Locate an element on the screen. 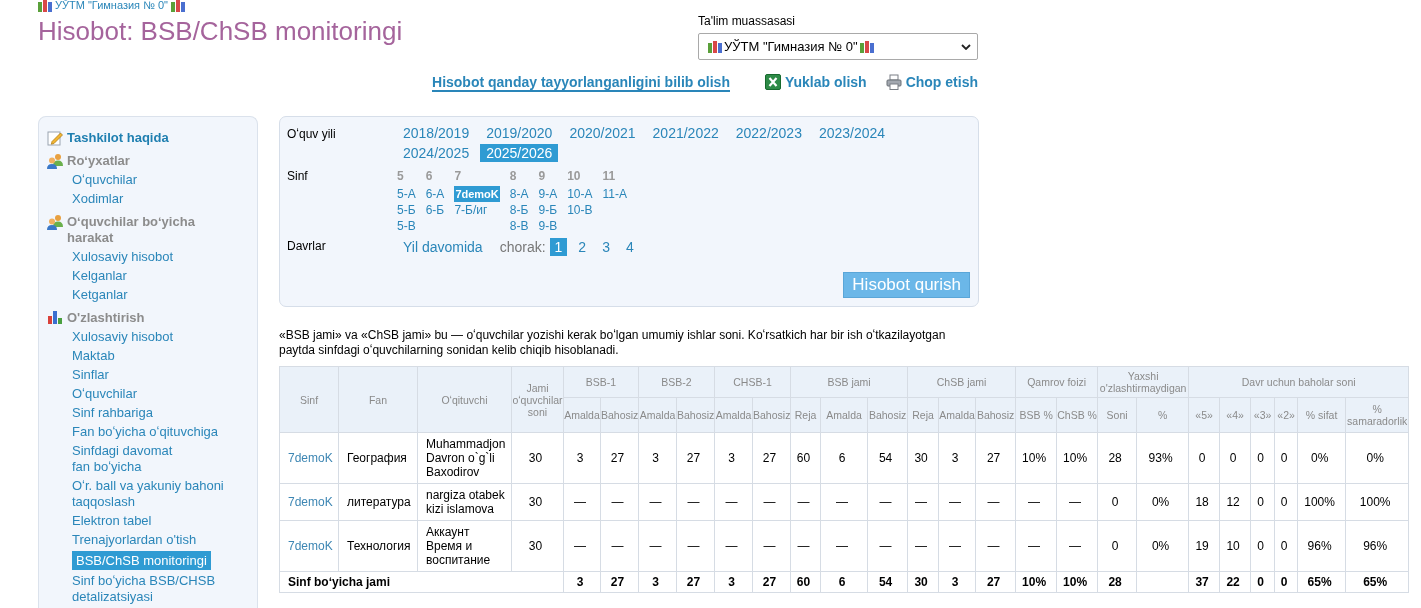  class-option: 5-В is located at coordinates (406, 226).